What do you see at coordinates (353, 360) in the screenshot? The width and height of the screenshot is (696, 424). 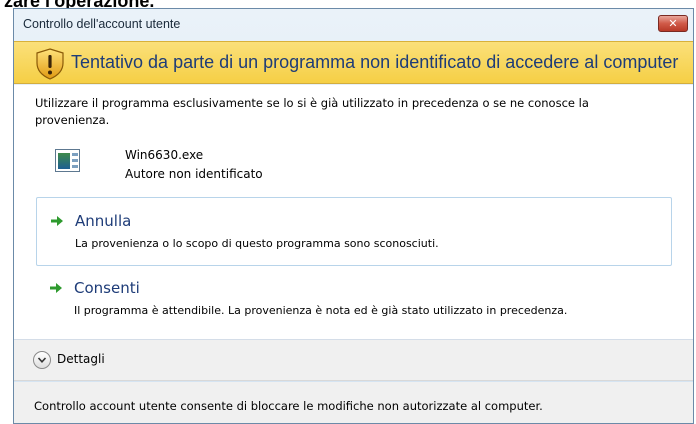 I see `details-bar: Dettagli` at bounding box center [353, 360].